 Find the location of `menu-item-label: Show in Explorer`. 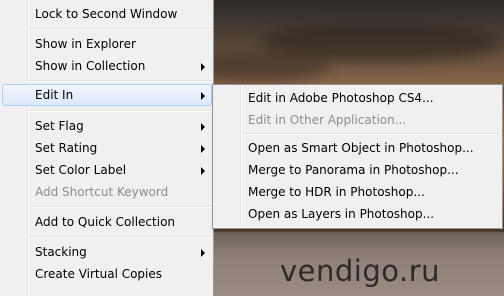

menu-item-label: Show in Explorer is located at coordinates (85, 44).